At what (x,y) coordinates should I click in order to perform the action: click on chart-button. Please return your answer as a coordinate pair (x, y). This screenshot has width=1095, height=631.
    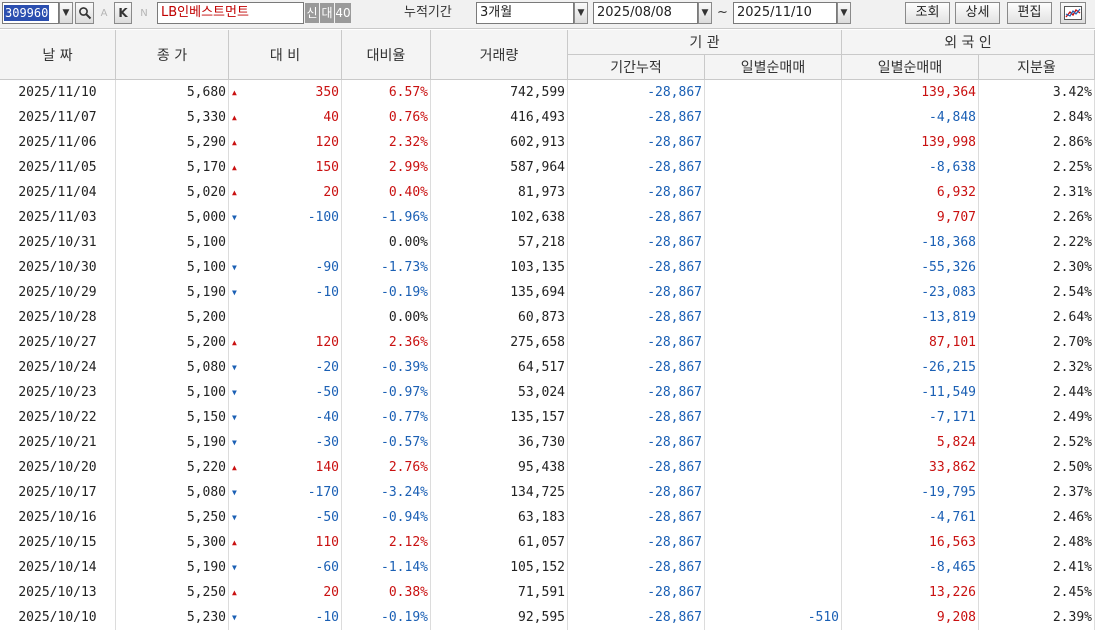
    Looking at the image, I should click on (1073, 13).